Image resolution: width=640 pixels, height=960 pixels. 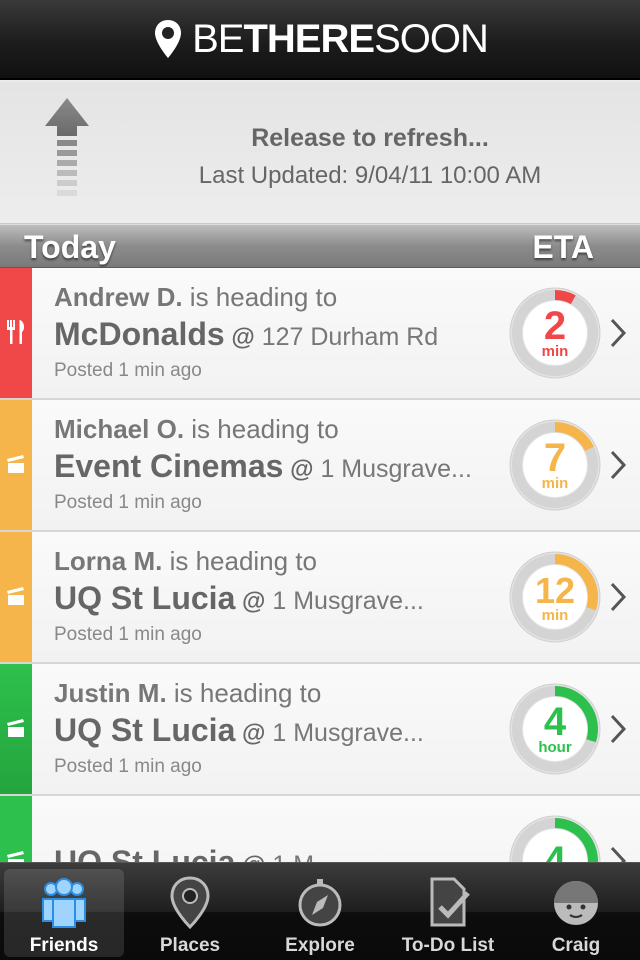 I want to click on fork-knife-icon, so click(x=16, y=332).